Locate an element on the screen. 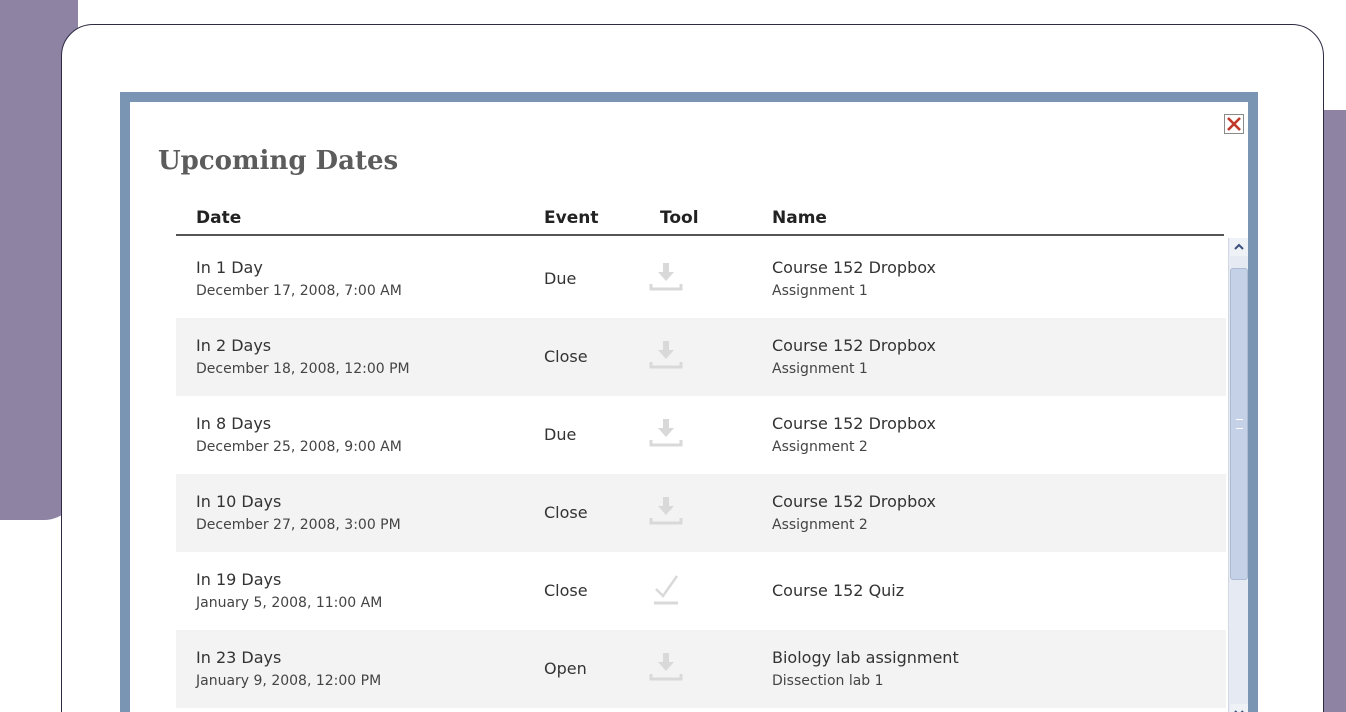  scroll-down-button is located at coordinates (1239, 708).